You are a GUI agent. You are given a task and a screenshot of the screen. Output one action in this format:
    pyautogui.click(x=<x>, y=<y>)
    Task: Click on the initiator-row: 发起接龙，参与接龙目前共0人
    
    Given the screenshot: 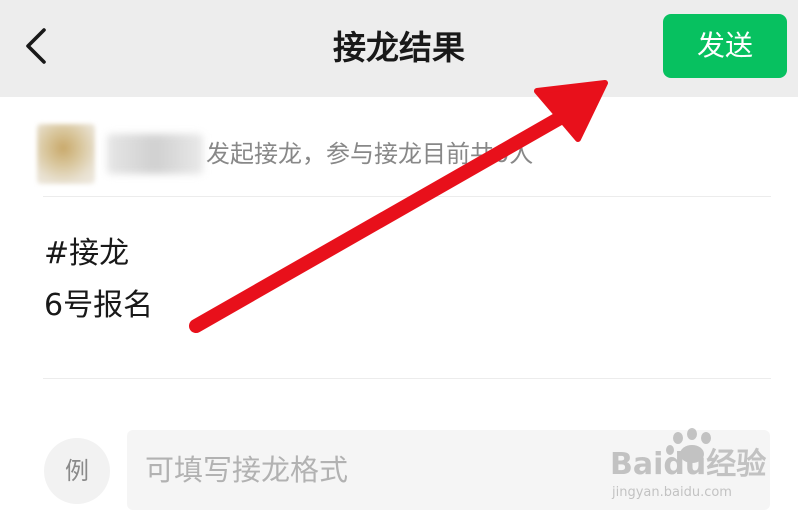 What is the action you would take?
    pyautogui.click(x=407, y=154)
    